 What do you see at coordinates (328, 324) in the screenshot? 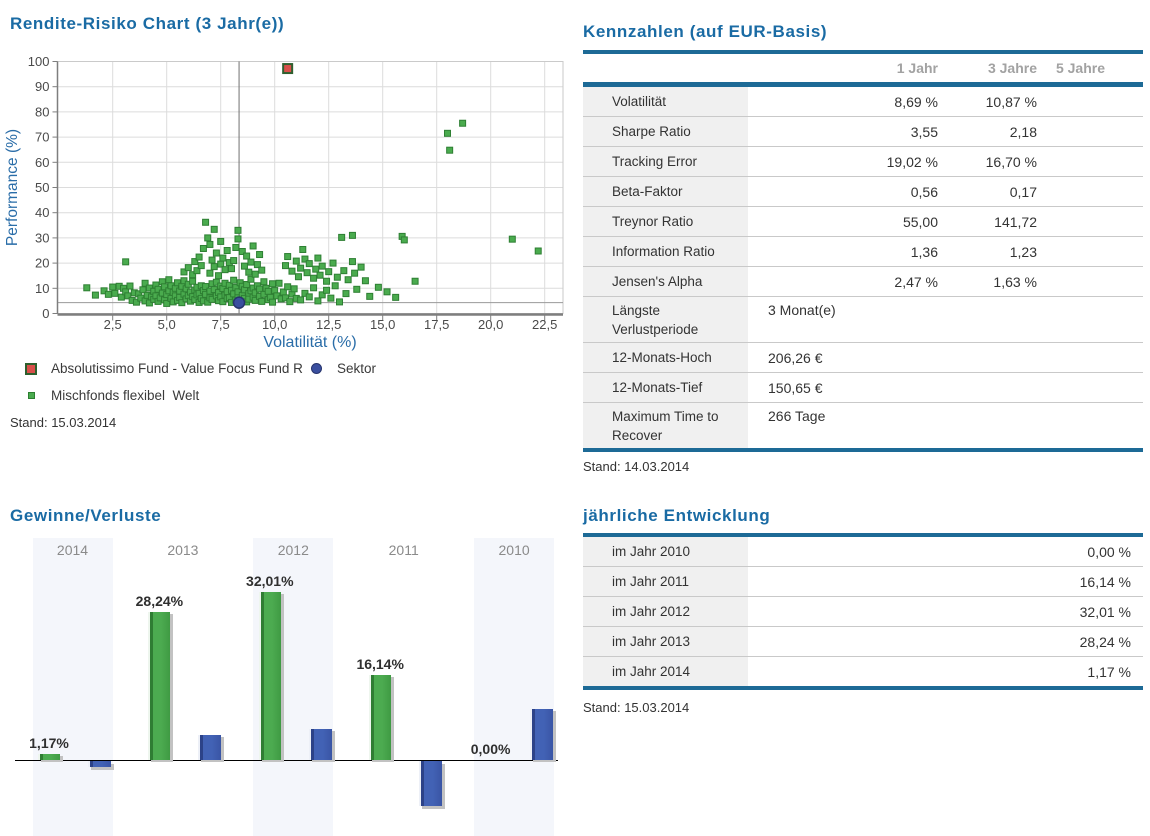
I see `axis-tick-label: 12,5` at bounding box center [328, 324].